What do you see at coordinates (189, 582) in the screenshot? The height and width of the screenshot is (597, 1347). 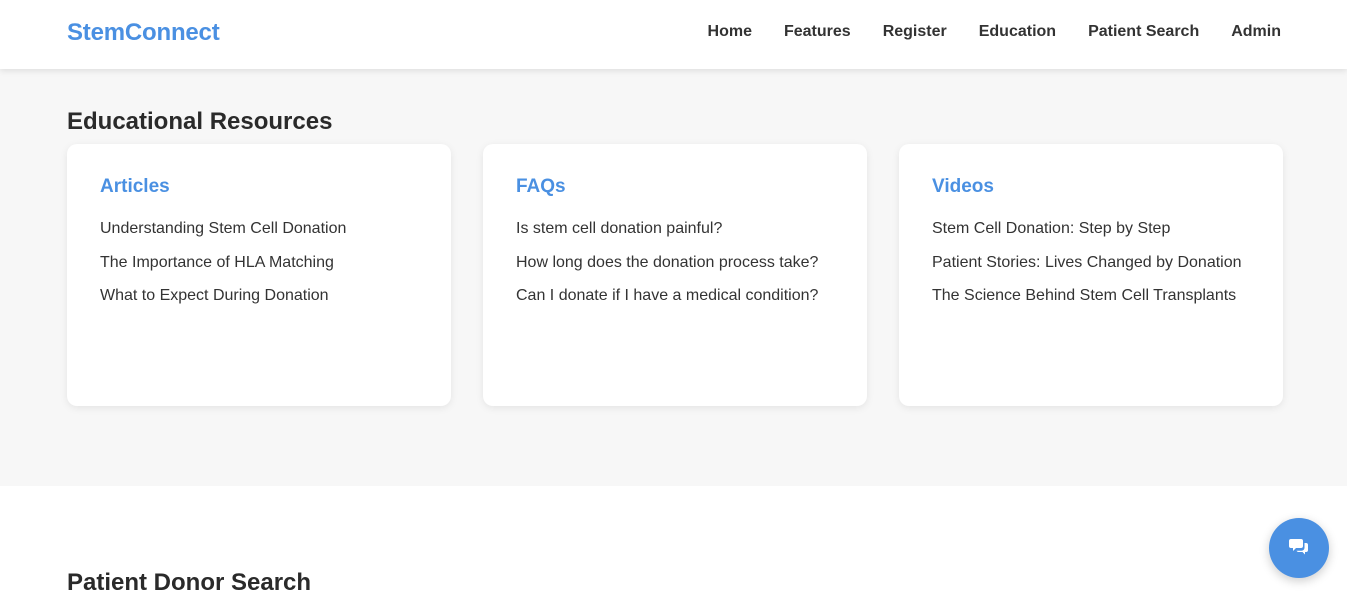 I see `patient-search-title: Patient Donor Search` at bounding box center [189, 582].